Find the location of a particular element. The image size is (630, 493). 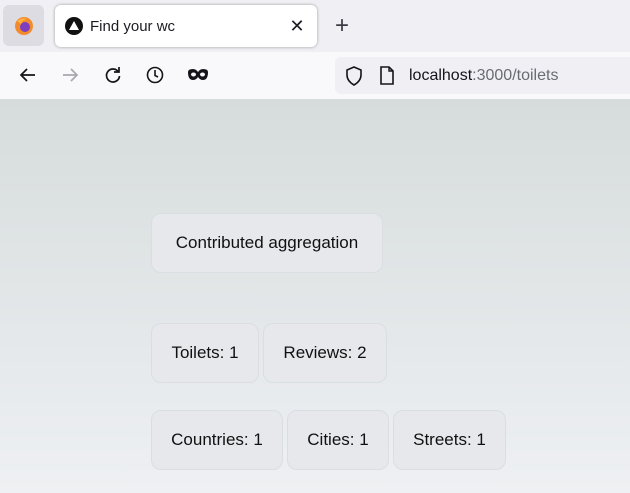

url-host: localhost is located at coordinates (441, 75).